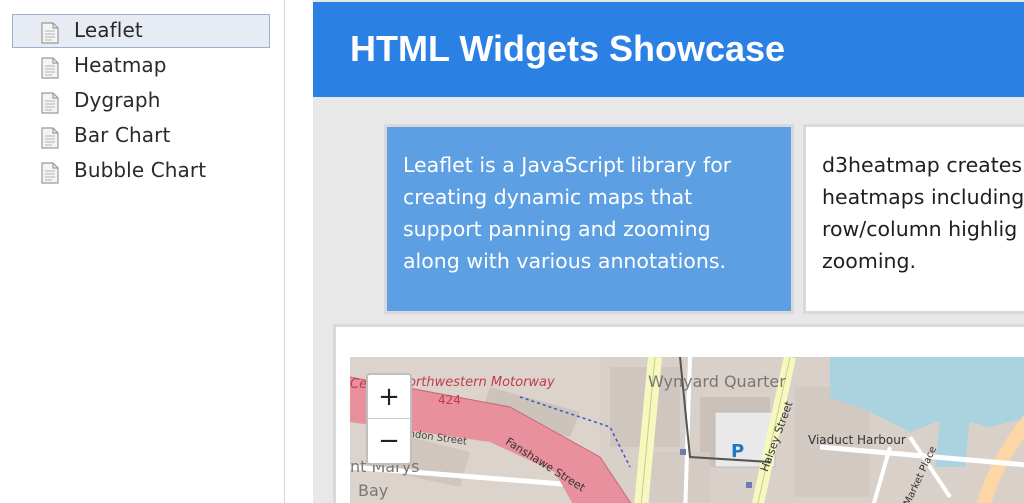 This screenshot has height=503, width=1024. Describe the element at coordinates (117, 100) in the screenshot. I see `sidebar-item-label: Dygraph` at that location.